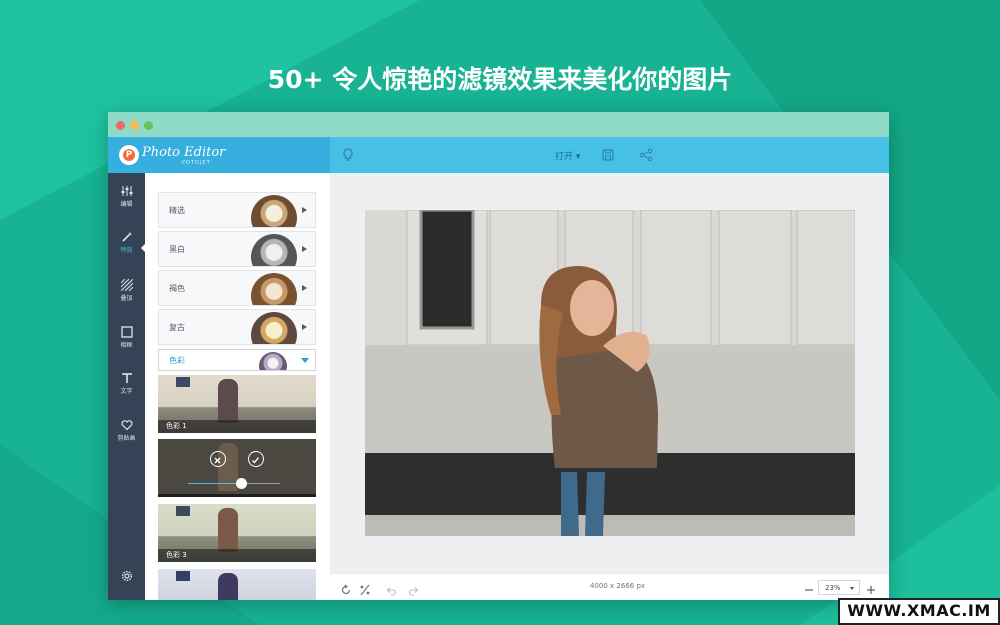 This screenshot has width=1000, height=625. I want to click on redo-icon, so click(414, 590).